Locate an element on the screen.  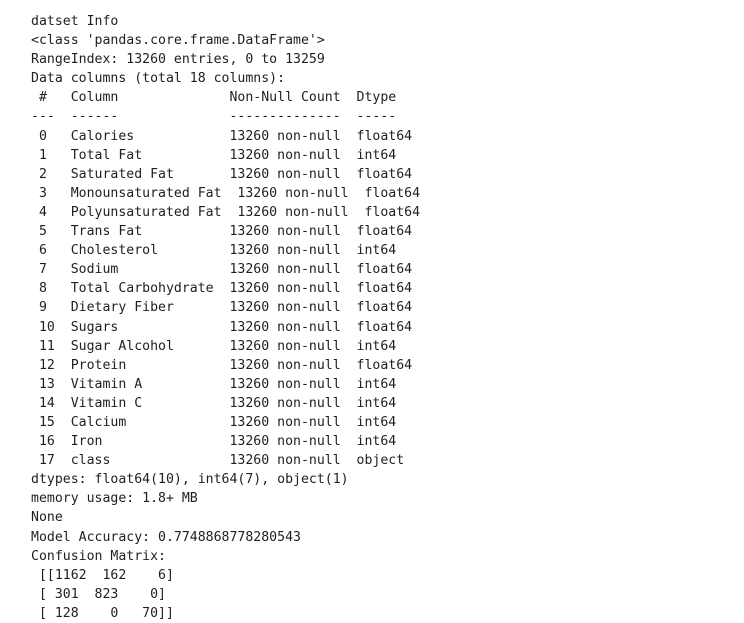
info-title: datset Info is located at coordinates (75, 21).